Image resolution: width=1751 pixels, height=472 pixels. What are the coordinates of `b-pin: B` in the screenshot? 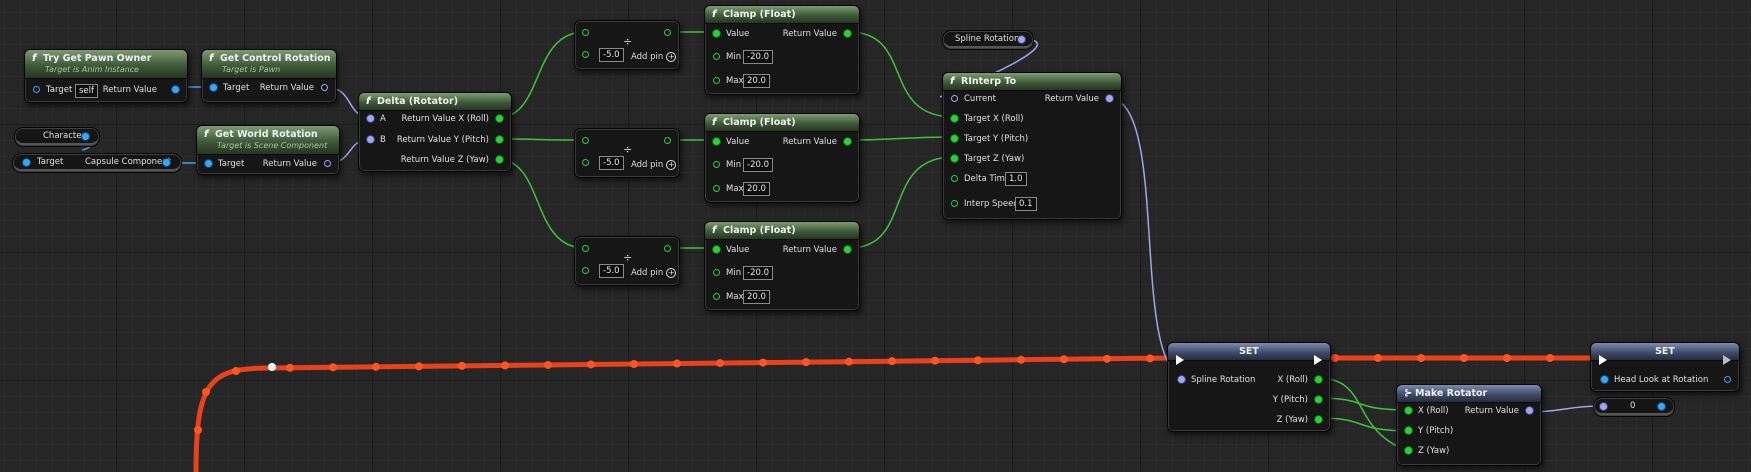 It's located at (376, 140).